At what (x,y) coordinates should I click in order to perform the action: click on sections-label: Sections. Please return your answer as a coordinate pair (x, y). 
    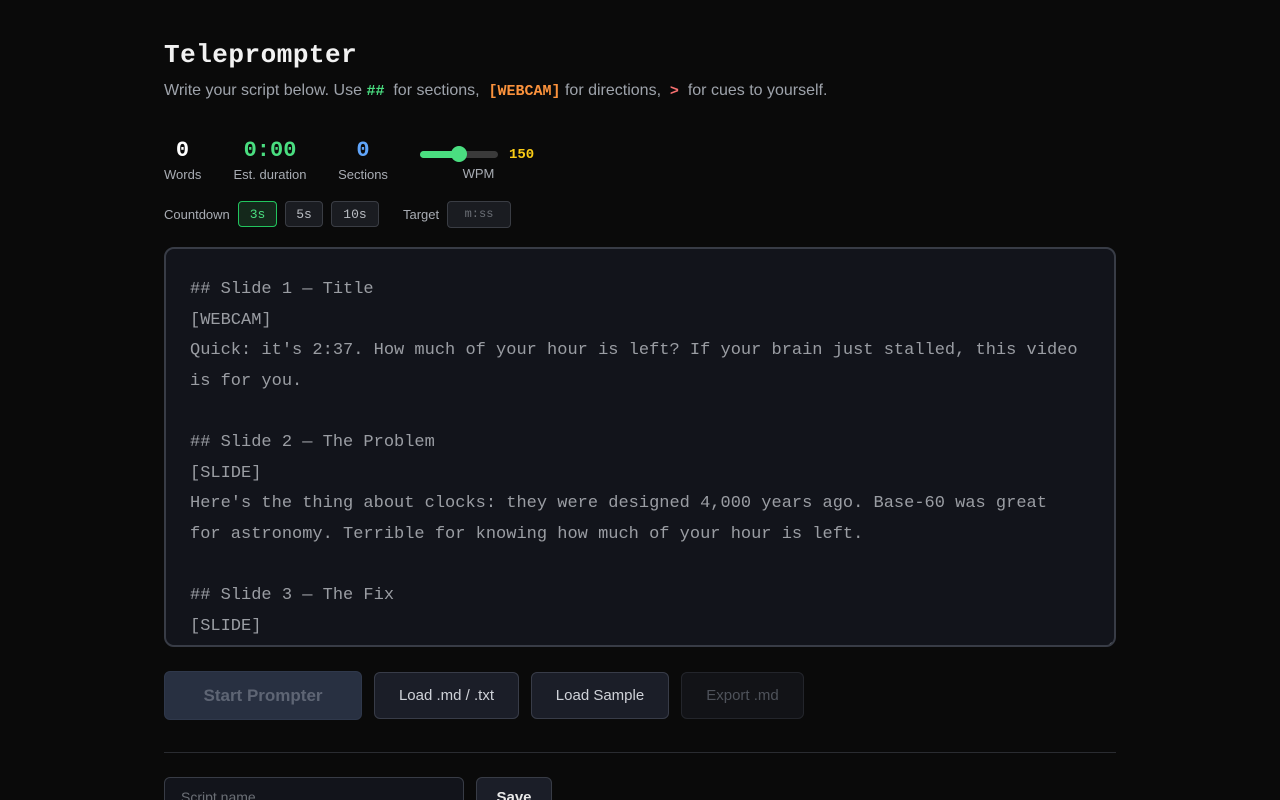
    Looking at the image, I should click on (363, 174).